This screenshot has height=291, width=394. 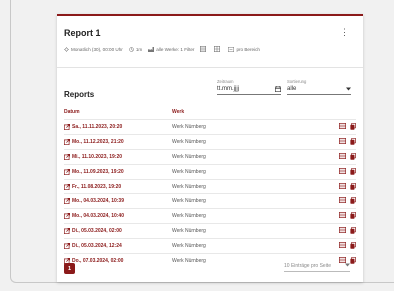 What do you see at coordinates (98, 216) in the screenshot?
I see `report-date: Mo., 04.03.2024, 10:40` at bounding box center [98, 216].